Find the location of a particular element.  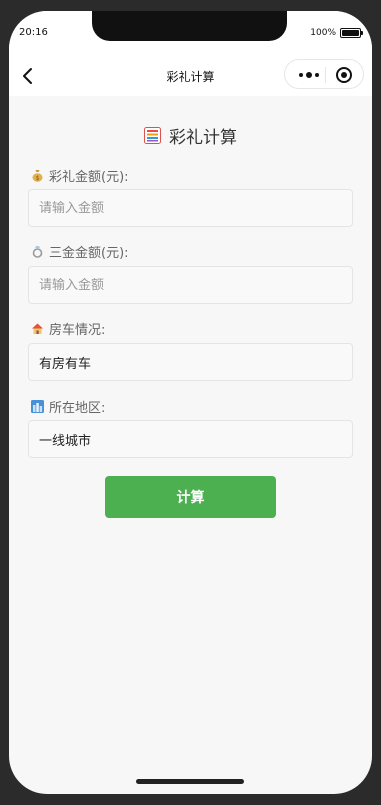

capsule-divider is located at coordinates (325, 75).